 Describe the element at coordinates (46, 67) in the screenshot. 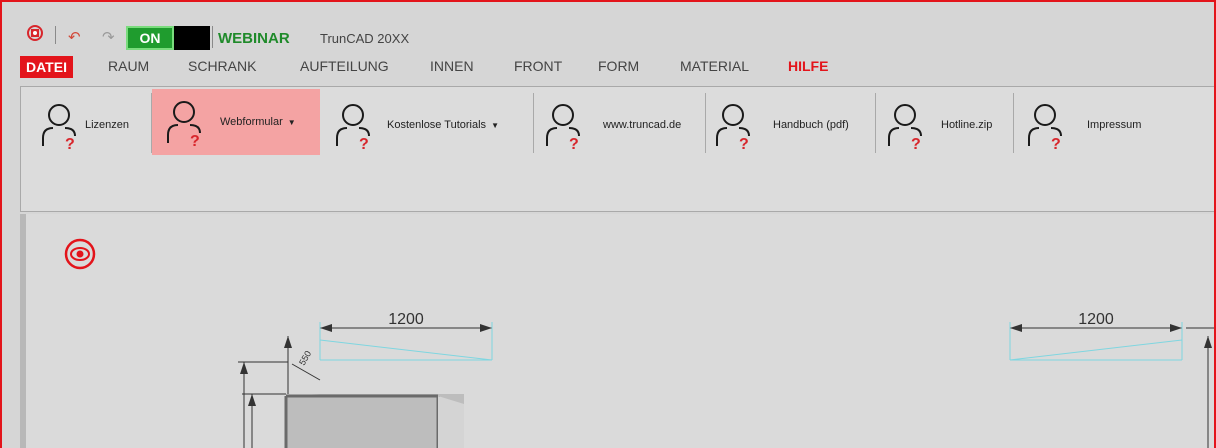

I see `menu-tab-datei: DATEI` at that location.